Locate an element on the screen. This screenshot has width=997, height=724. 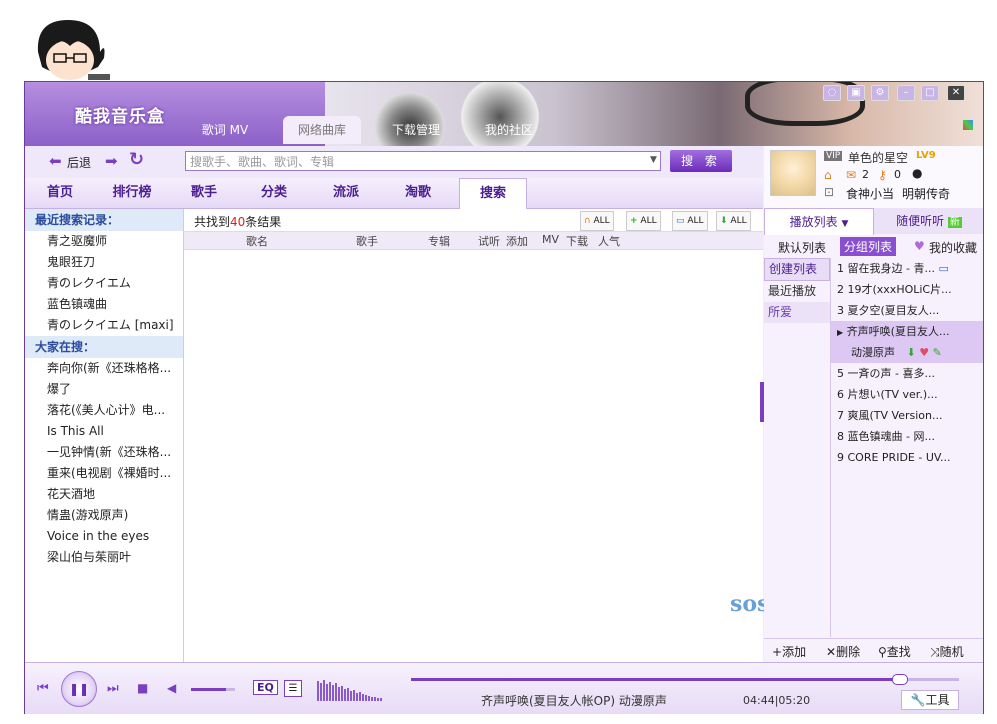
add-button: +添加 is located at coordinates (789, 651).